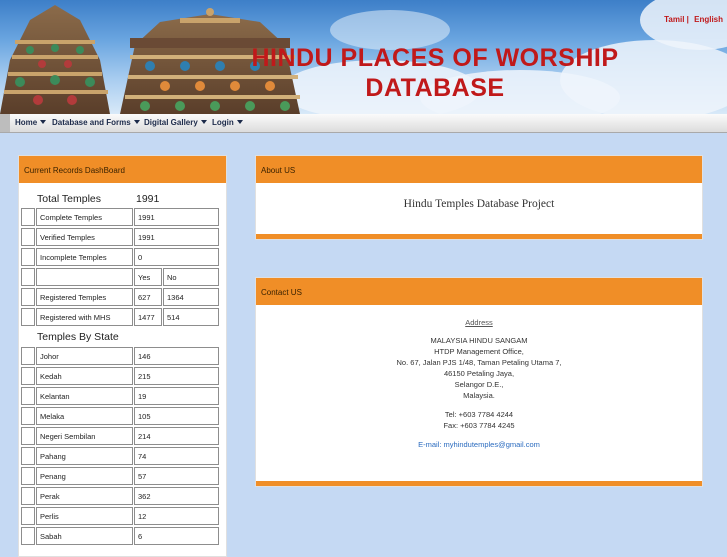 The width and height of the screenshot is (727, 557). I want to click on state-name-cell: Penang, so click(84, 476).